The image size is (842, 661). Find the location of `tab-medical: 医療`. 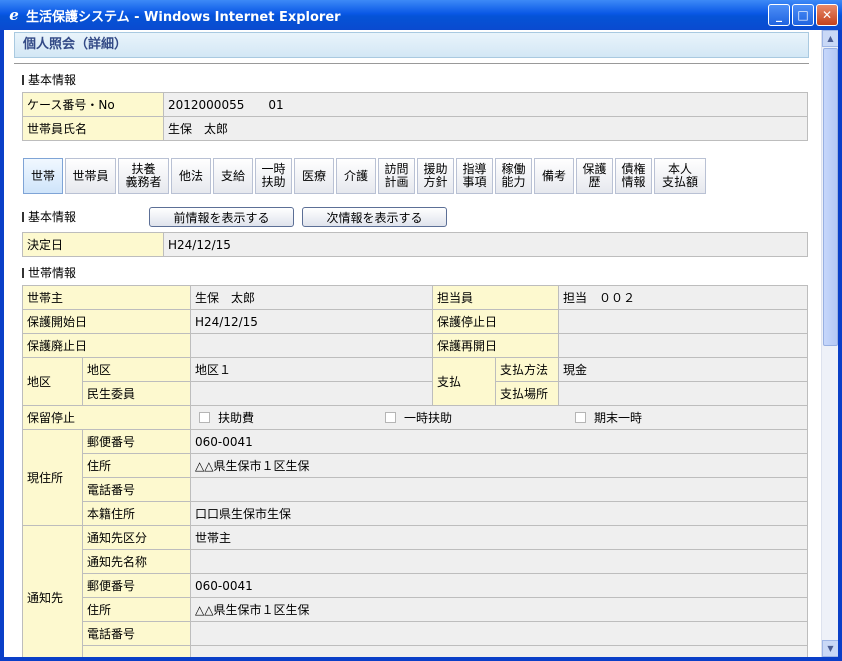

tab-medical: 医療 is located at coordinates (314, 176).